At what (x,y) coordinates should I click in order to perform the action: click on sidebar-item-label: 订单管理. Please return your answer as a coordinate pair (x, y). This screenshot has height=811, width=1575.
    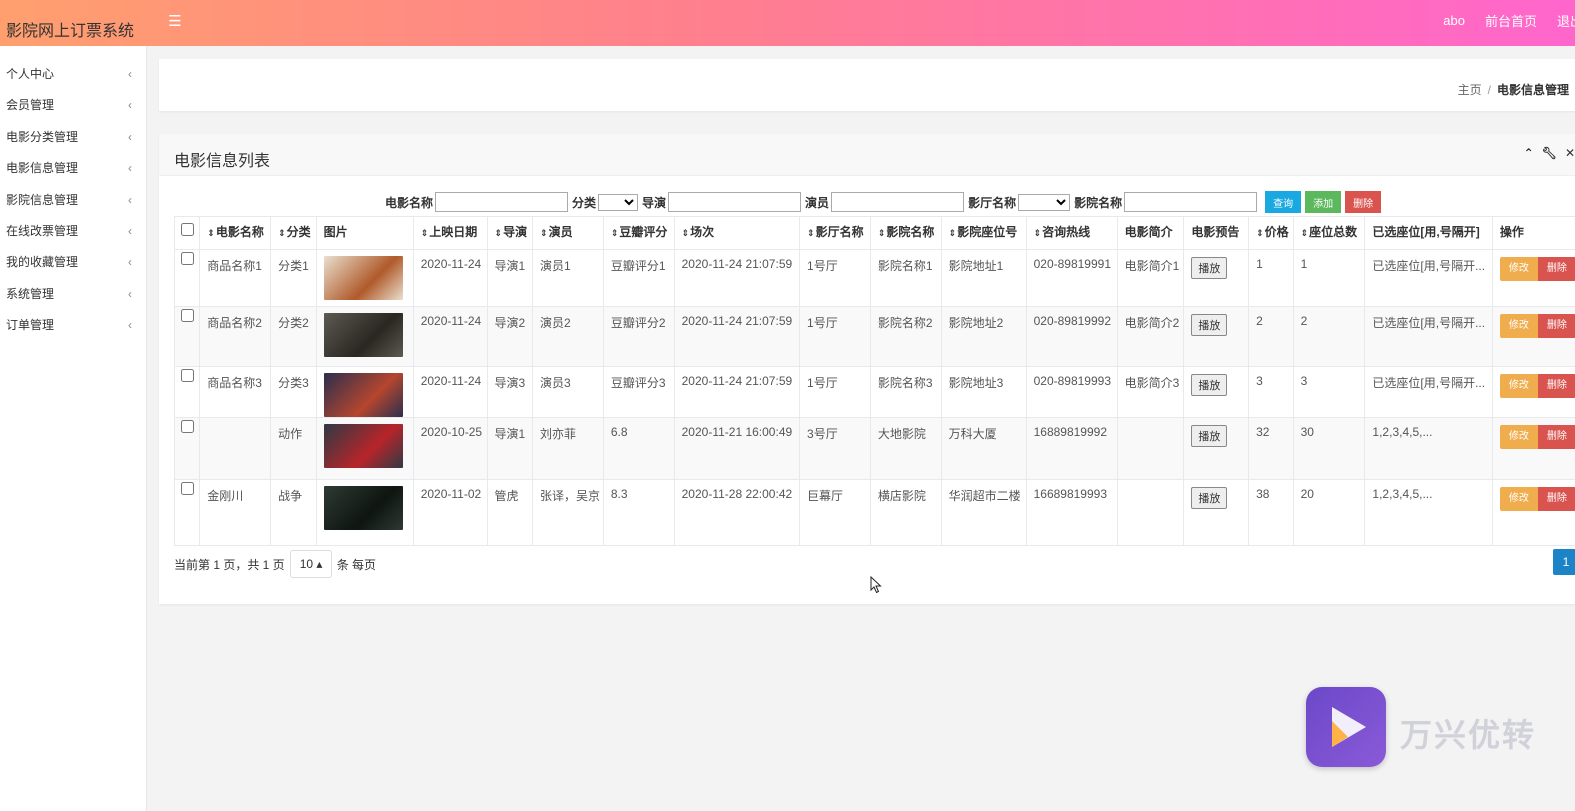
    Looking at the image, I should click on (30, 325).